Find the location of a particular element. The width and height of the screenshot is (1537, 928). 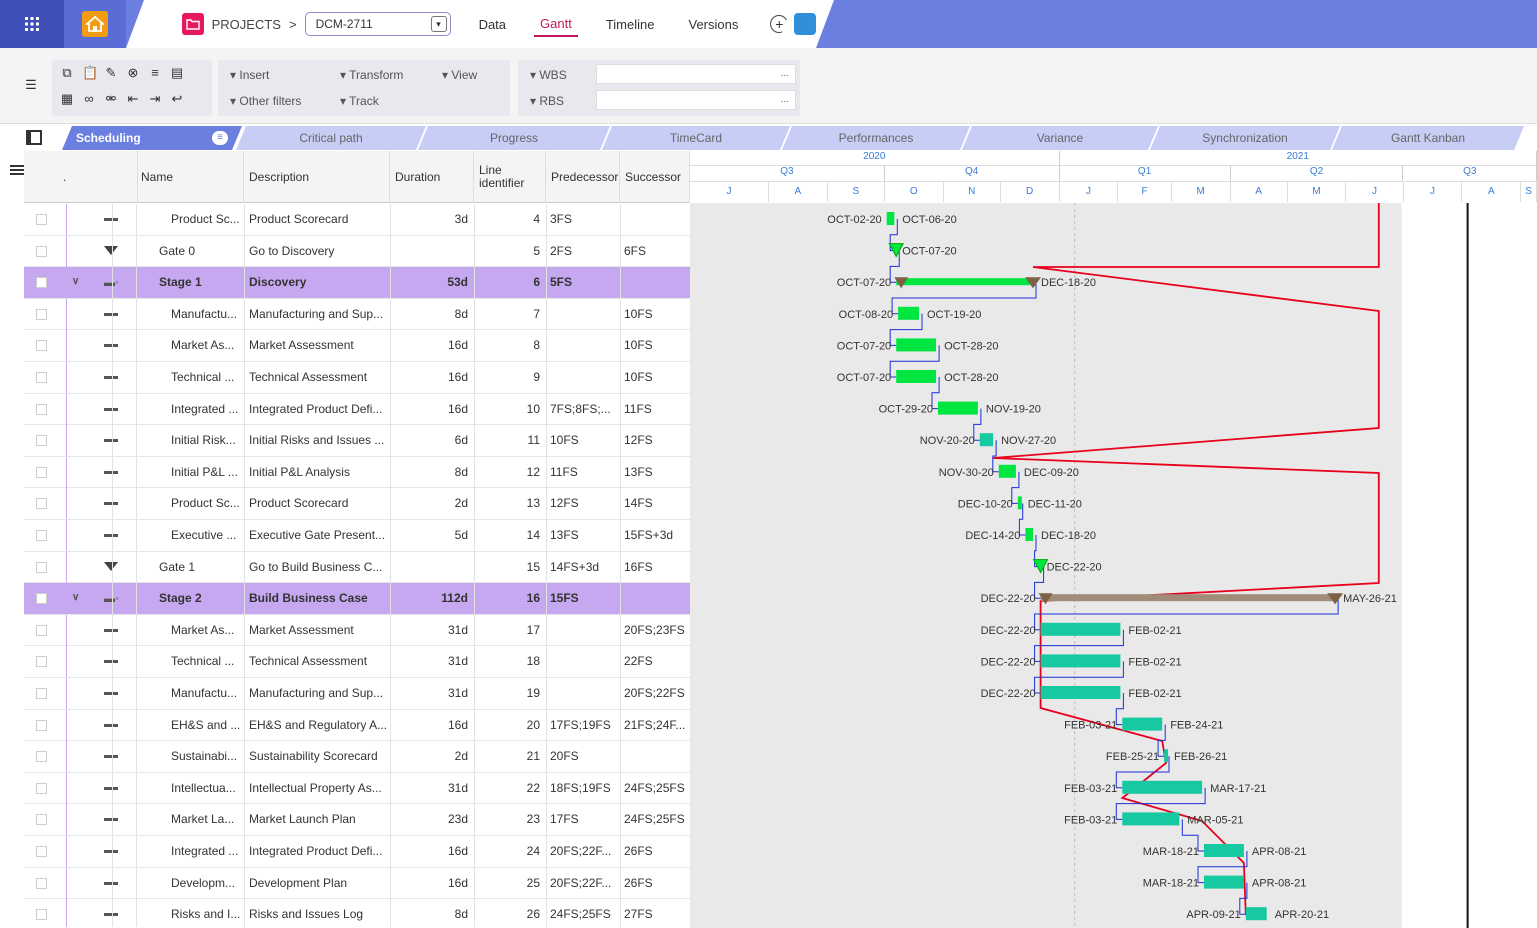

insert-menu: ▾ Insert is located at coordinates (249, 75).